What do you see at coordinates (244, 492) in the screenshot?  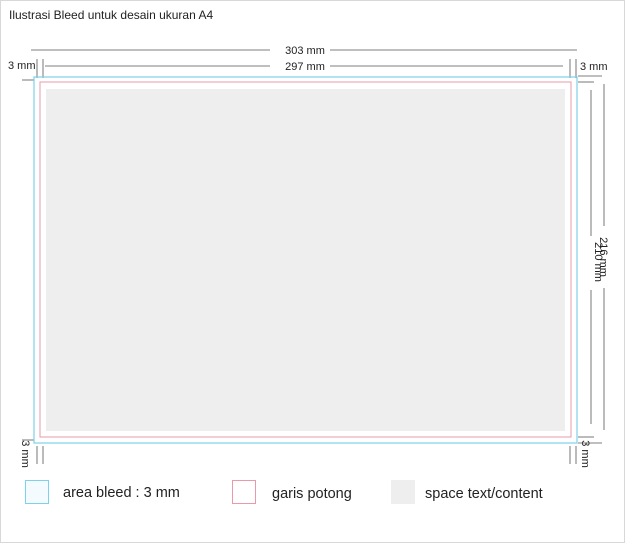 I see `legend-swatch-trim` at bounding box center [244, 492].